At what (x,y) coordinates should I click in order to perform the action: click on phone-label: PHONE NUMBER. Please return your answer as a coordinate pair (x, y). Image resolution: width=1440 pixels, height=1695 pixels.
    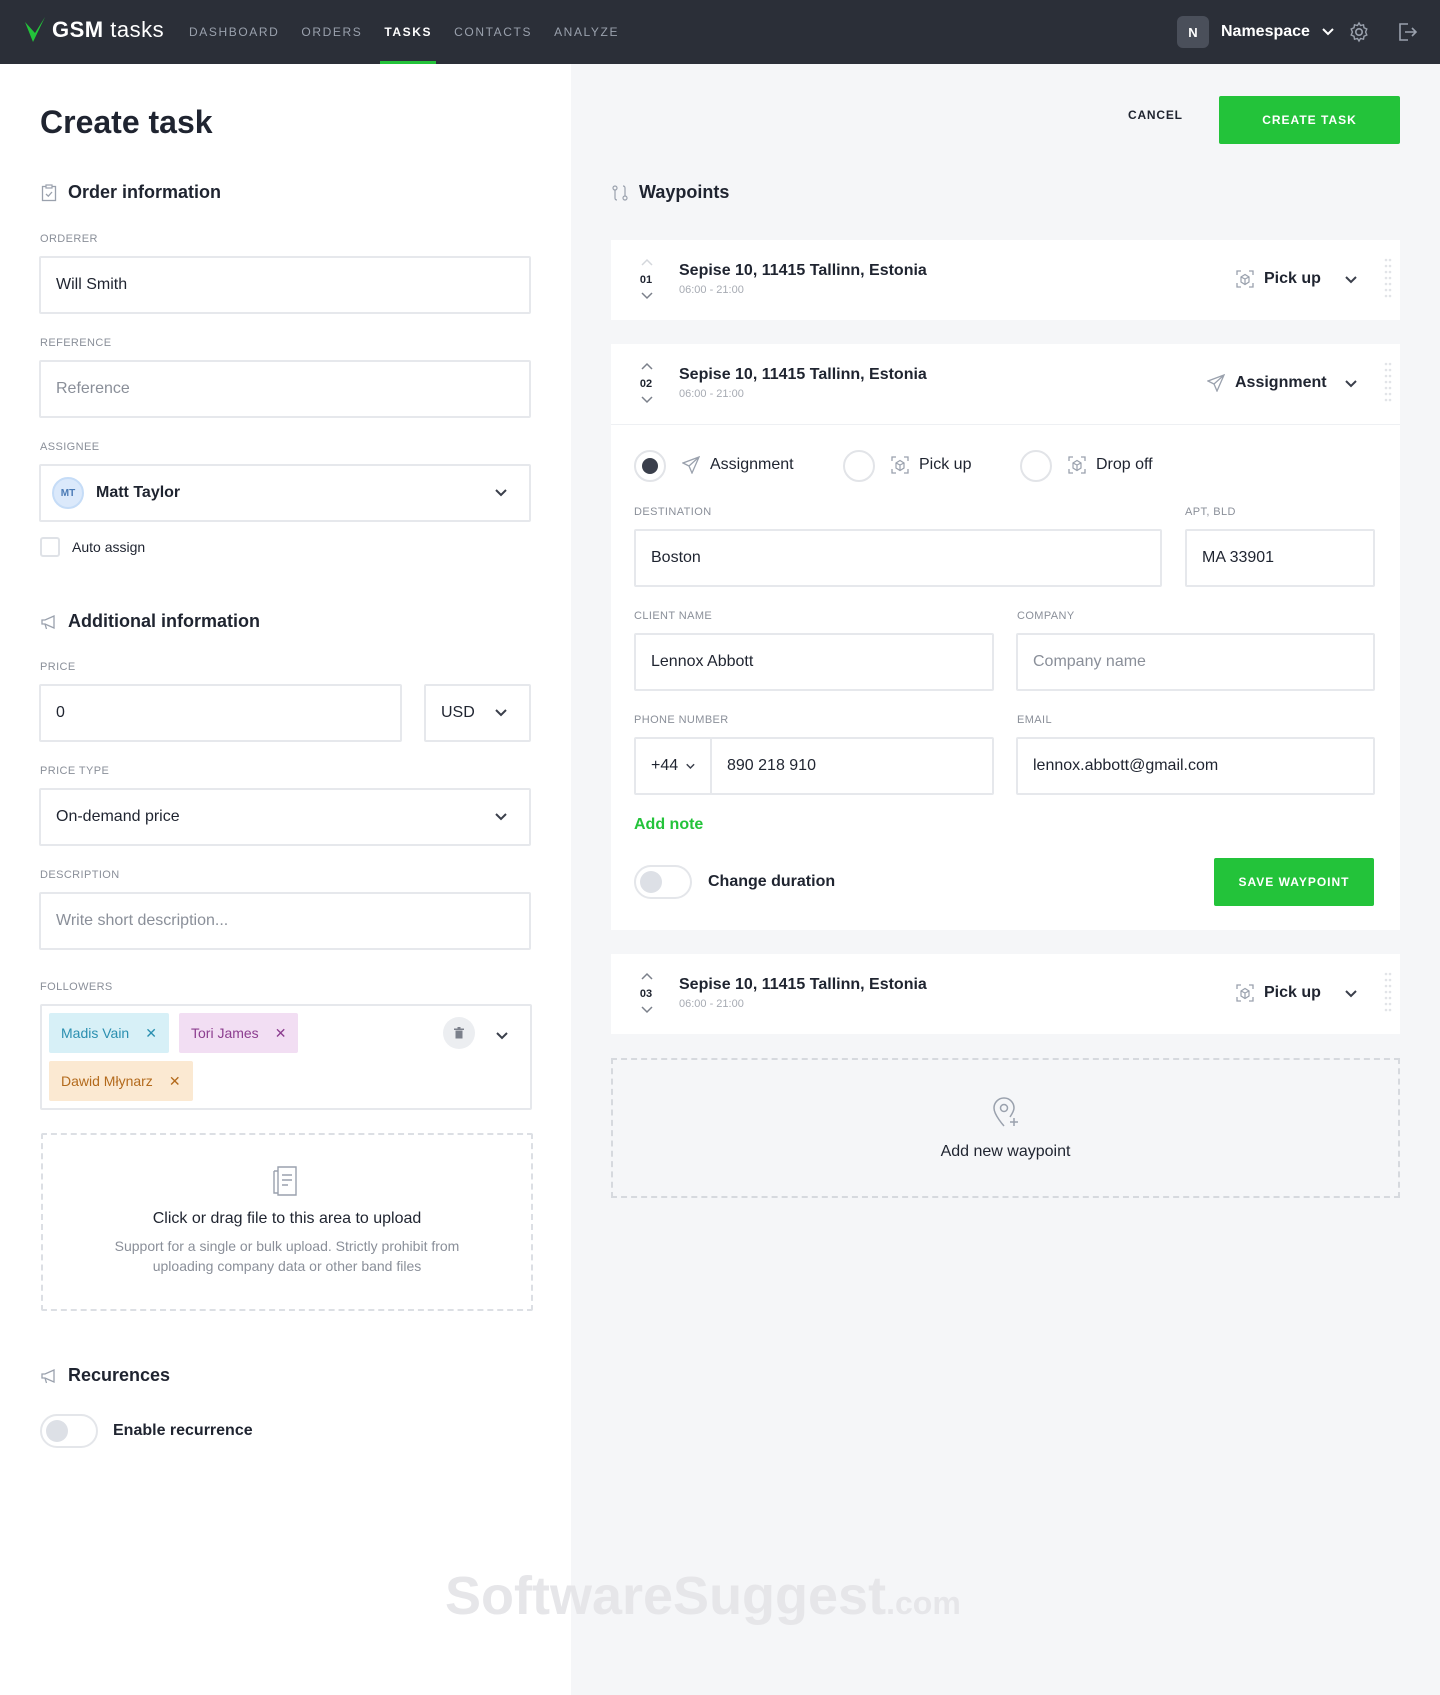
    Looking at the image, I should click on (681, 720).